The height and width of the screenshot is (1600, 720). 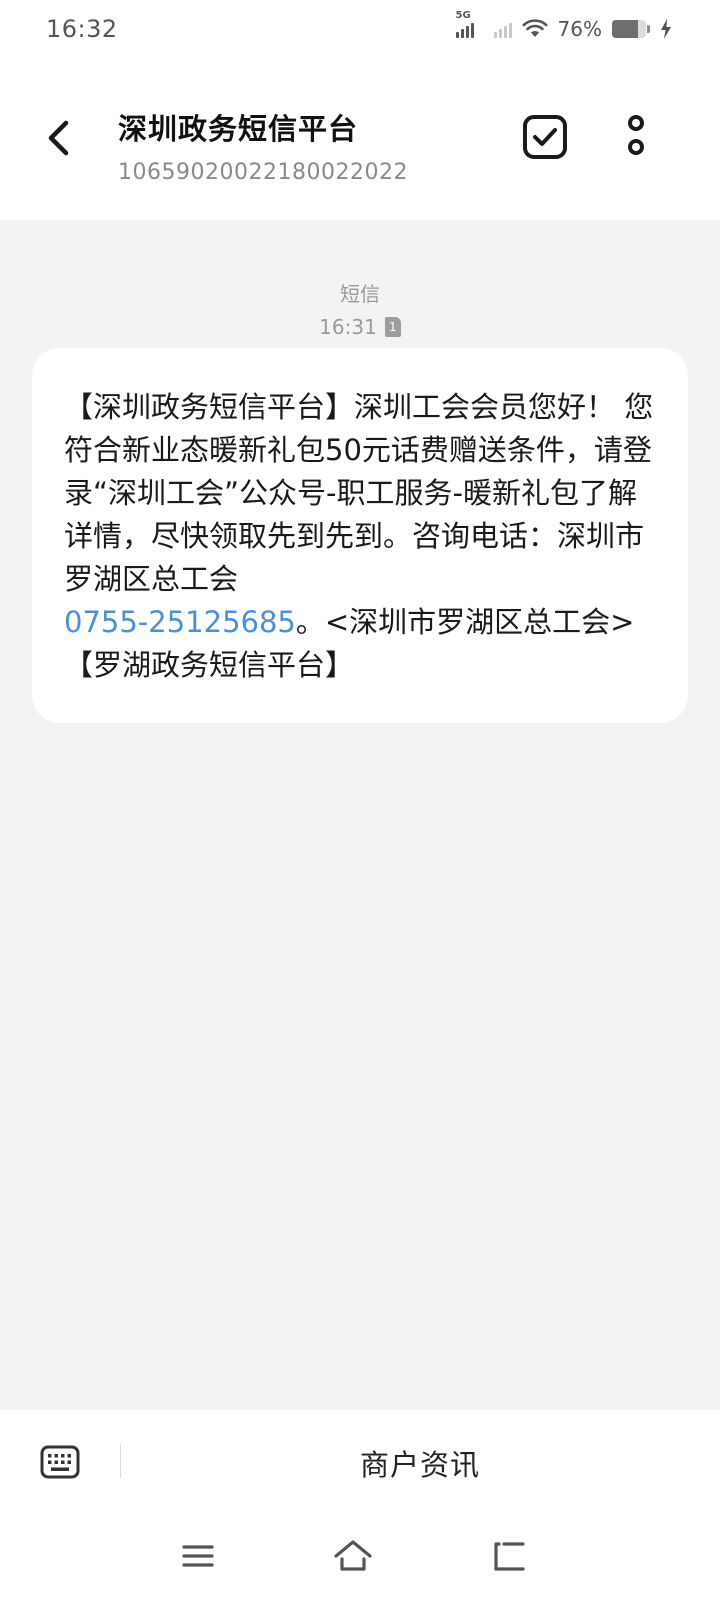 I want to click on status-icons: 5G 76%, so click(x=563, y=25).